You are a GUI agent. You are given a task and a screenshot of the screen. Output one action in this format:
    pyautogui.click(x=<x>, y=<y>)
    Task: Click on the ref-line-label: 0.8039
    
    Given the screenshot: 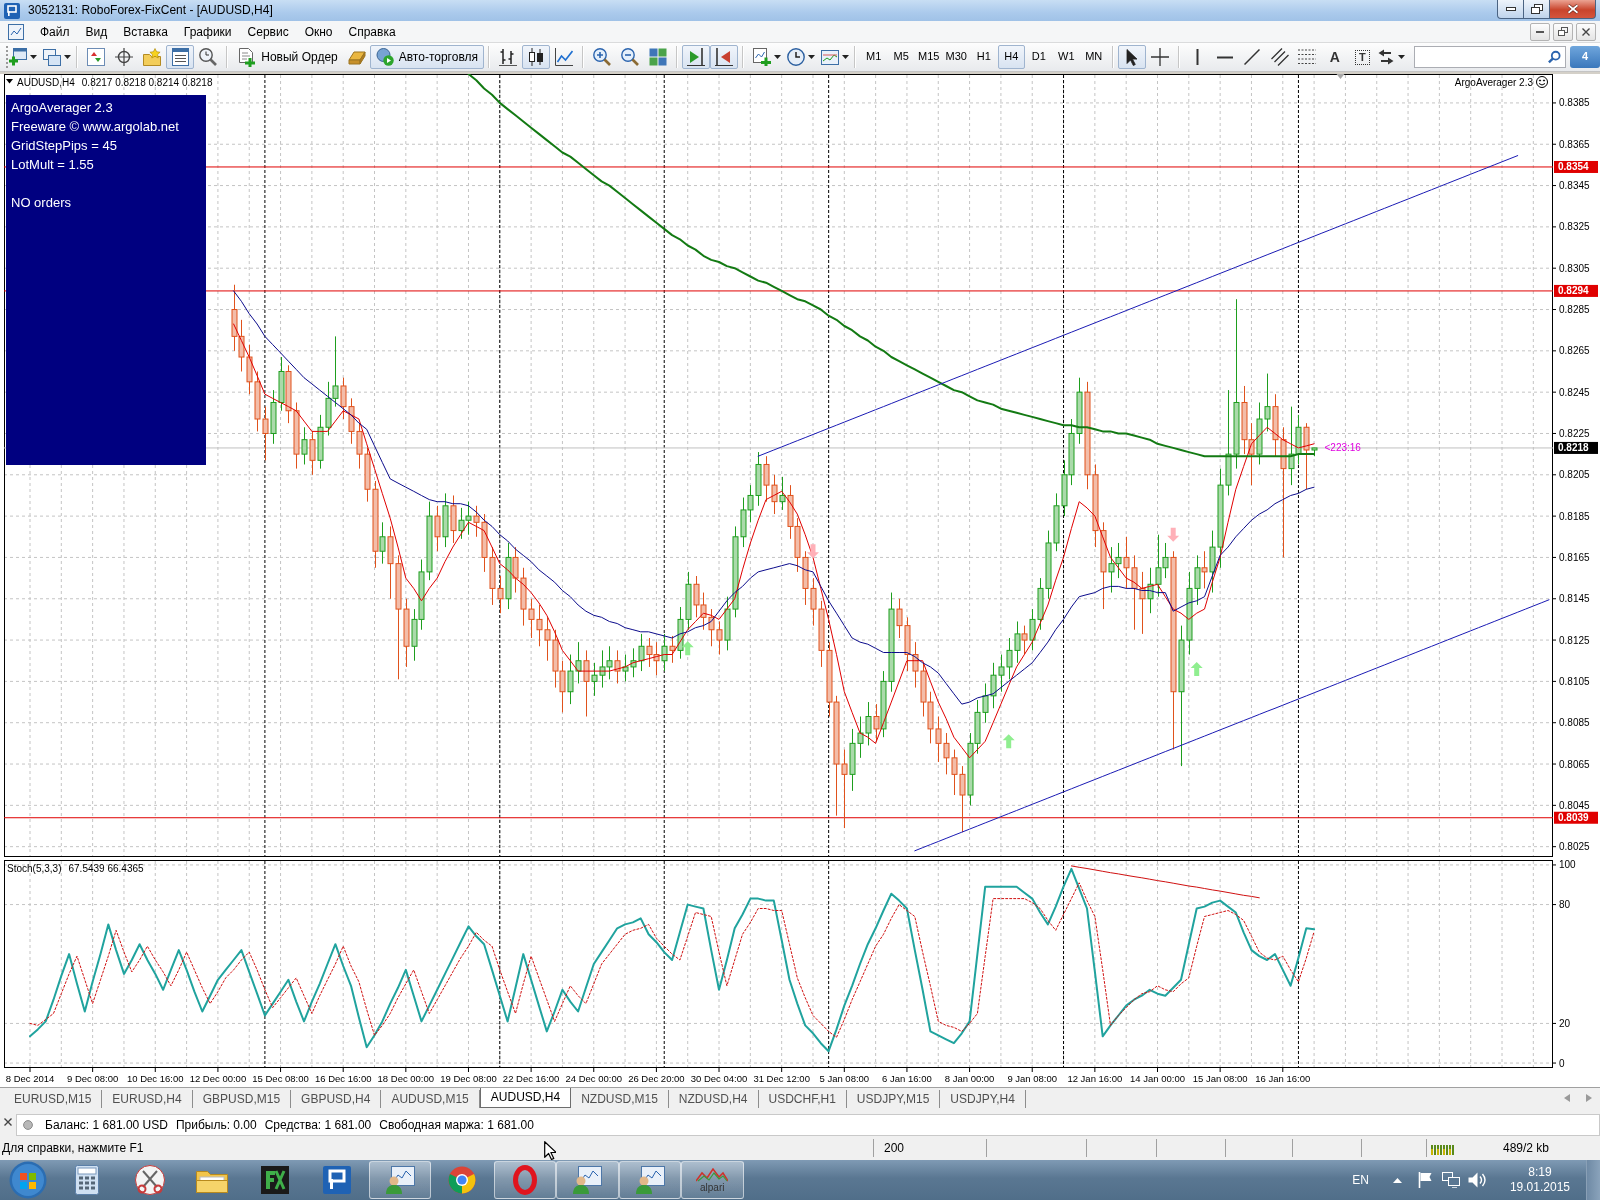 What is the action you would take?
    pyautogui.click(x=1574, y=818)
    